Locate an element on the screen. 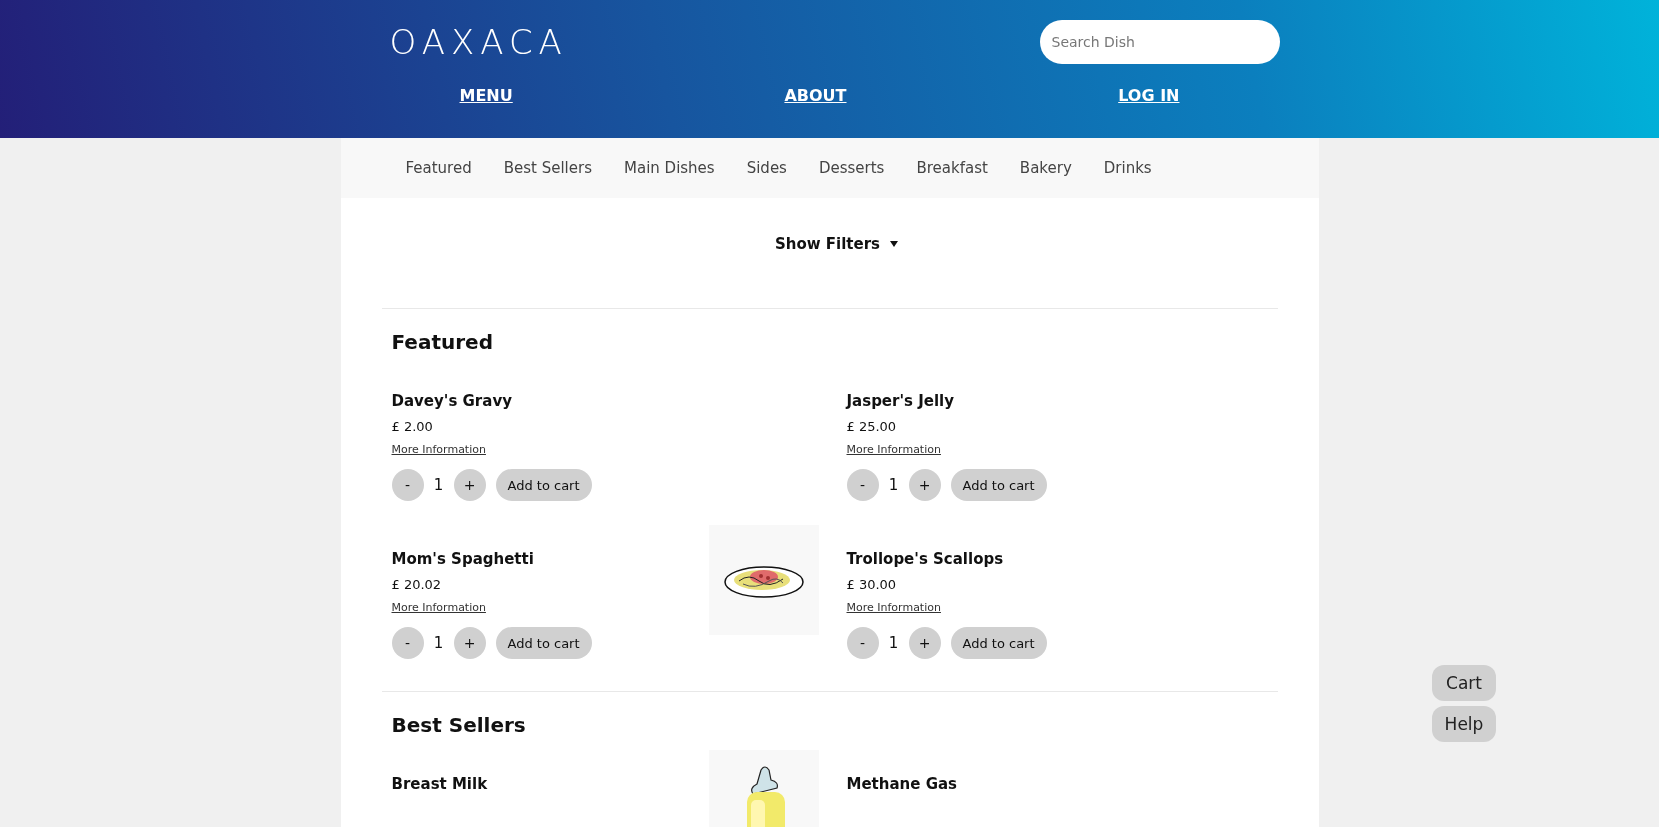 The width and height of the screenshot is (1659, 827). category-tab: Main Dishes is located at coordinates (669, 168).